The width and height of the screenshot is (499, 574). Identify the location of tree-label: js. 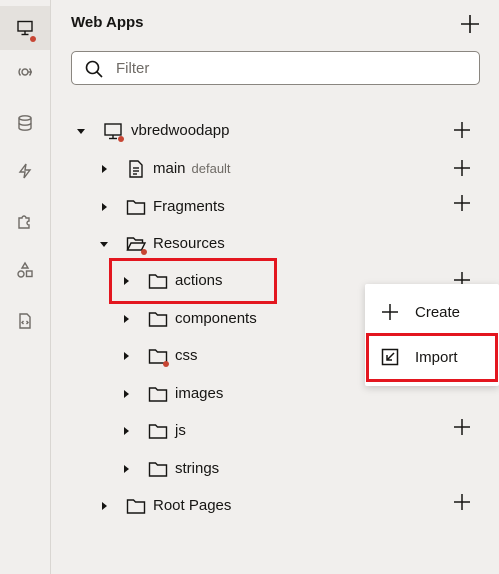
(180, 430).